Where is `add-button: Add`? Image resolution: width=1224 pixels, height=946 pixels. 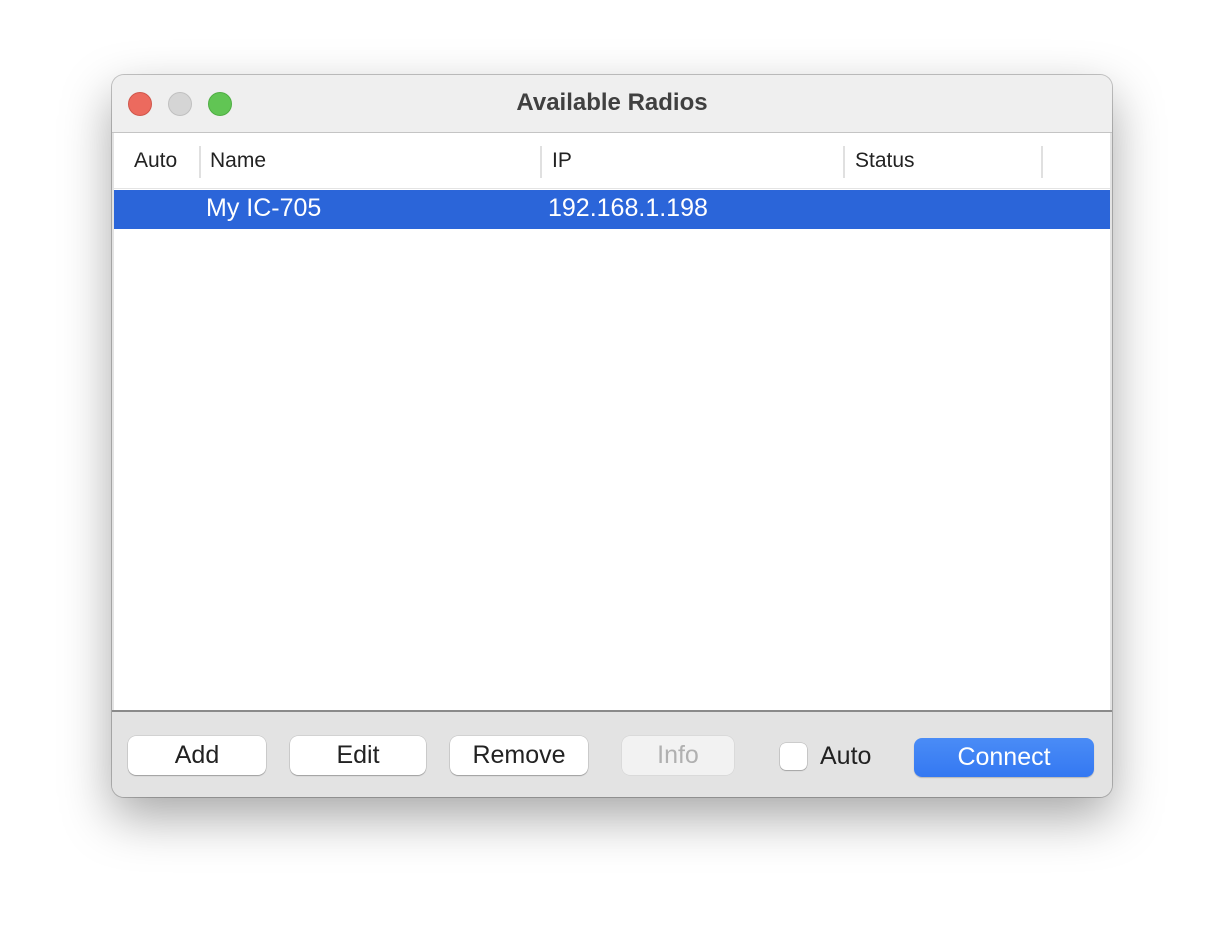
add-button: Add is located at coordinates (197, 755).